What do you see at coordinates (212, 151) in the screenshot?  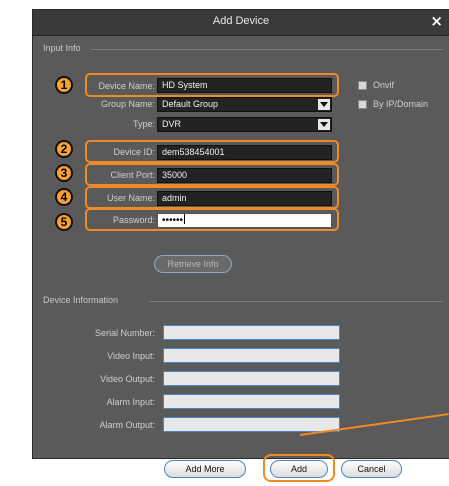 I see `callout-ring-device-id` at bounding box center [212, 151].